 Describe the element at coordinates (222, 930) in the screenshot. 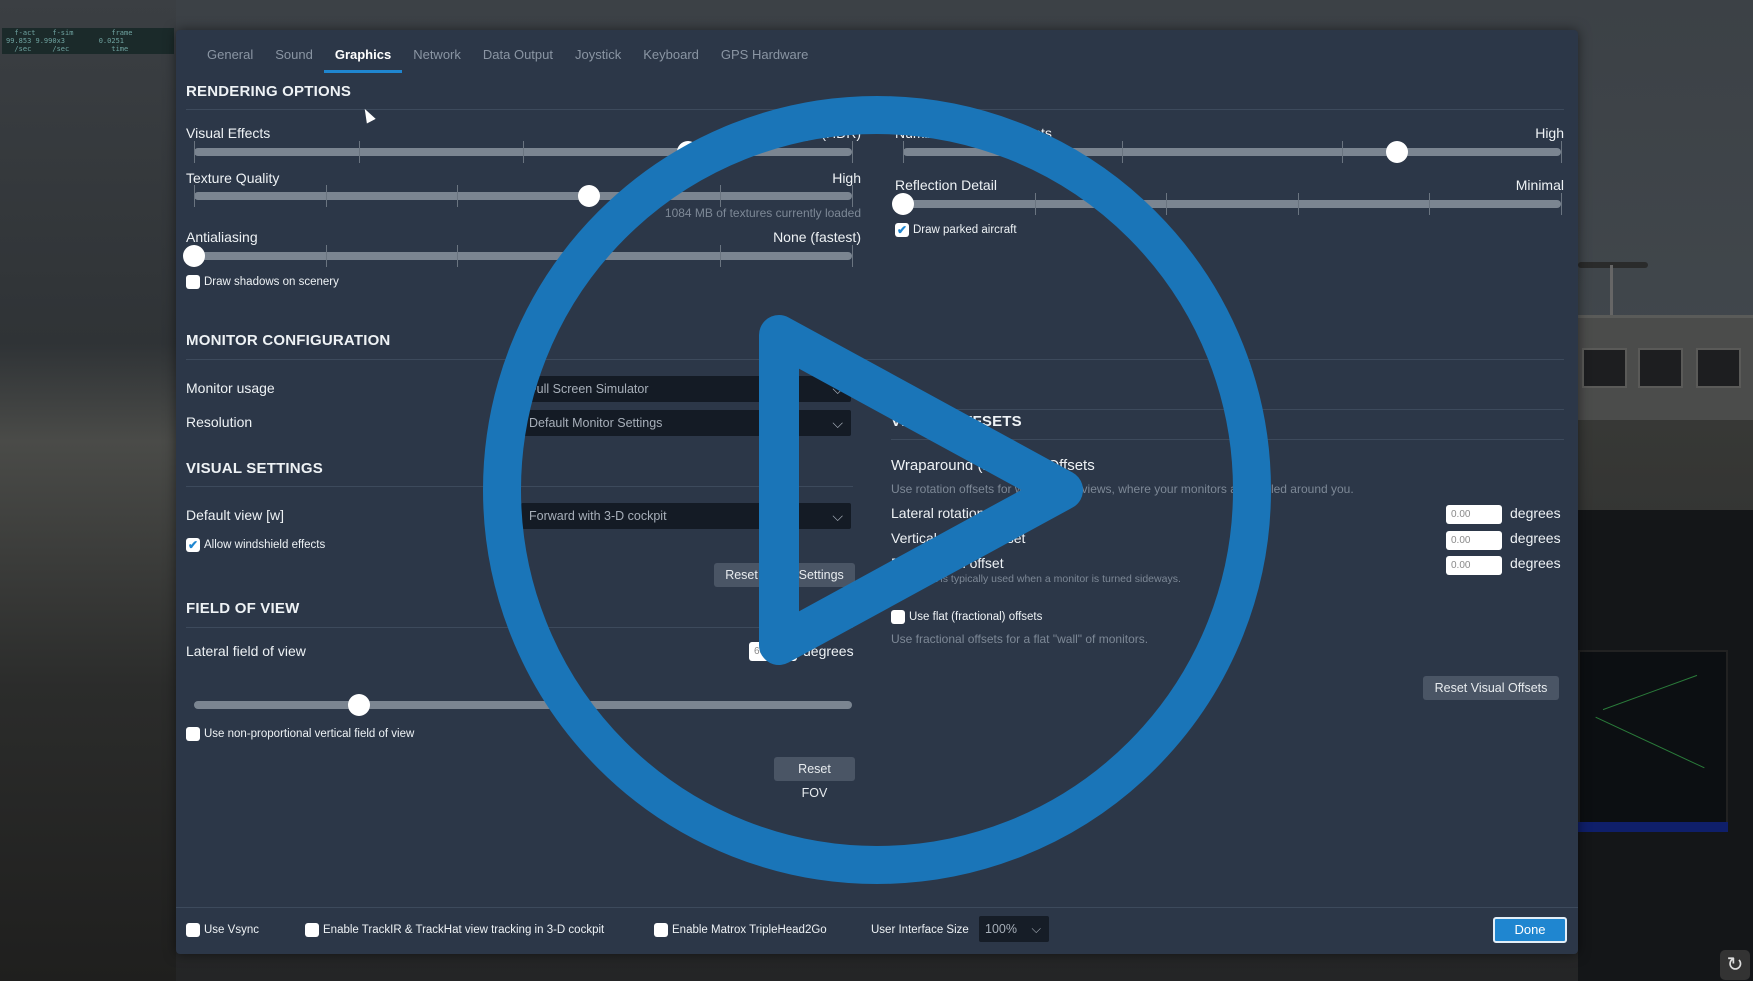

I see `vsync-checkbox: Use Vsync` at that location.